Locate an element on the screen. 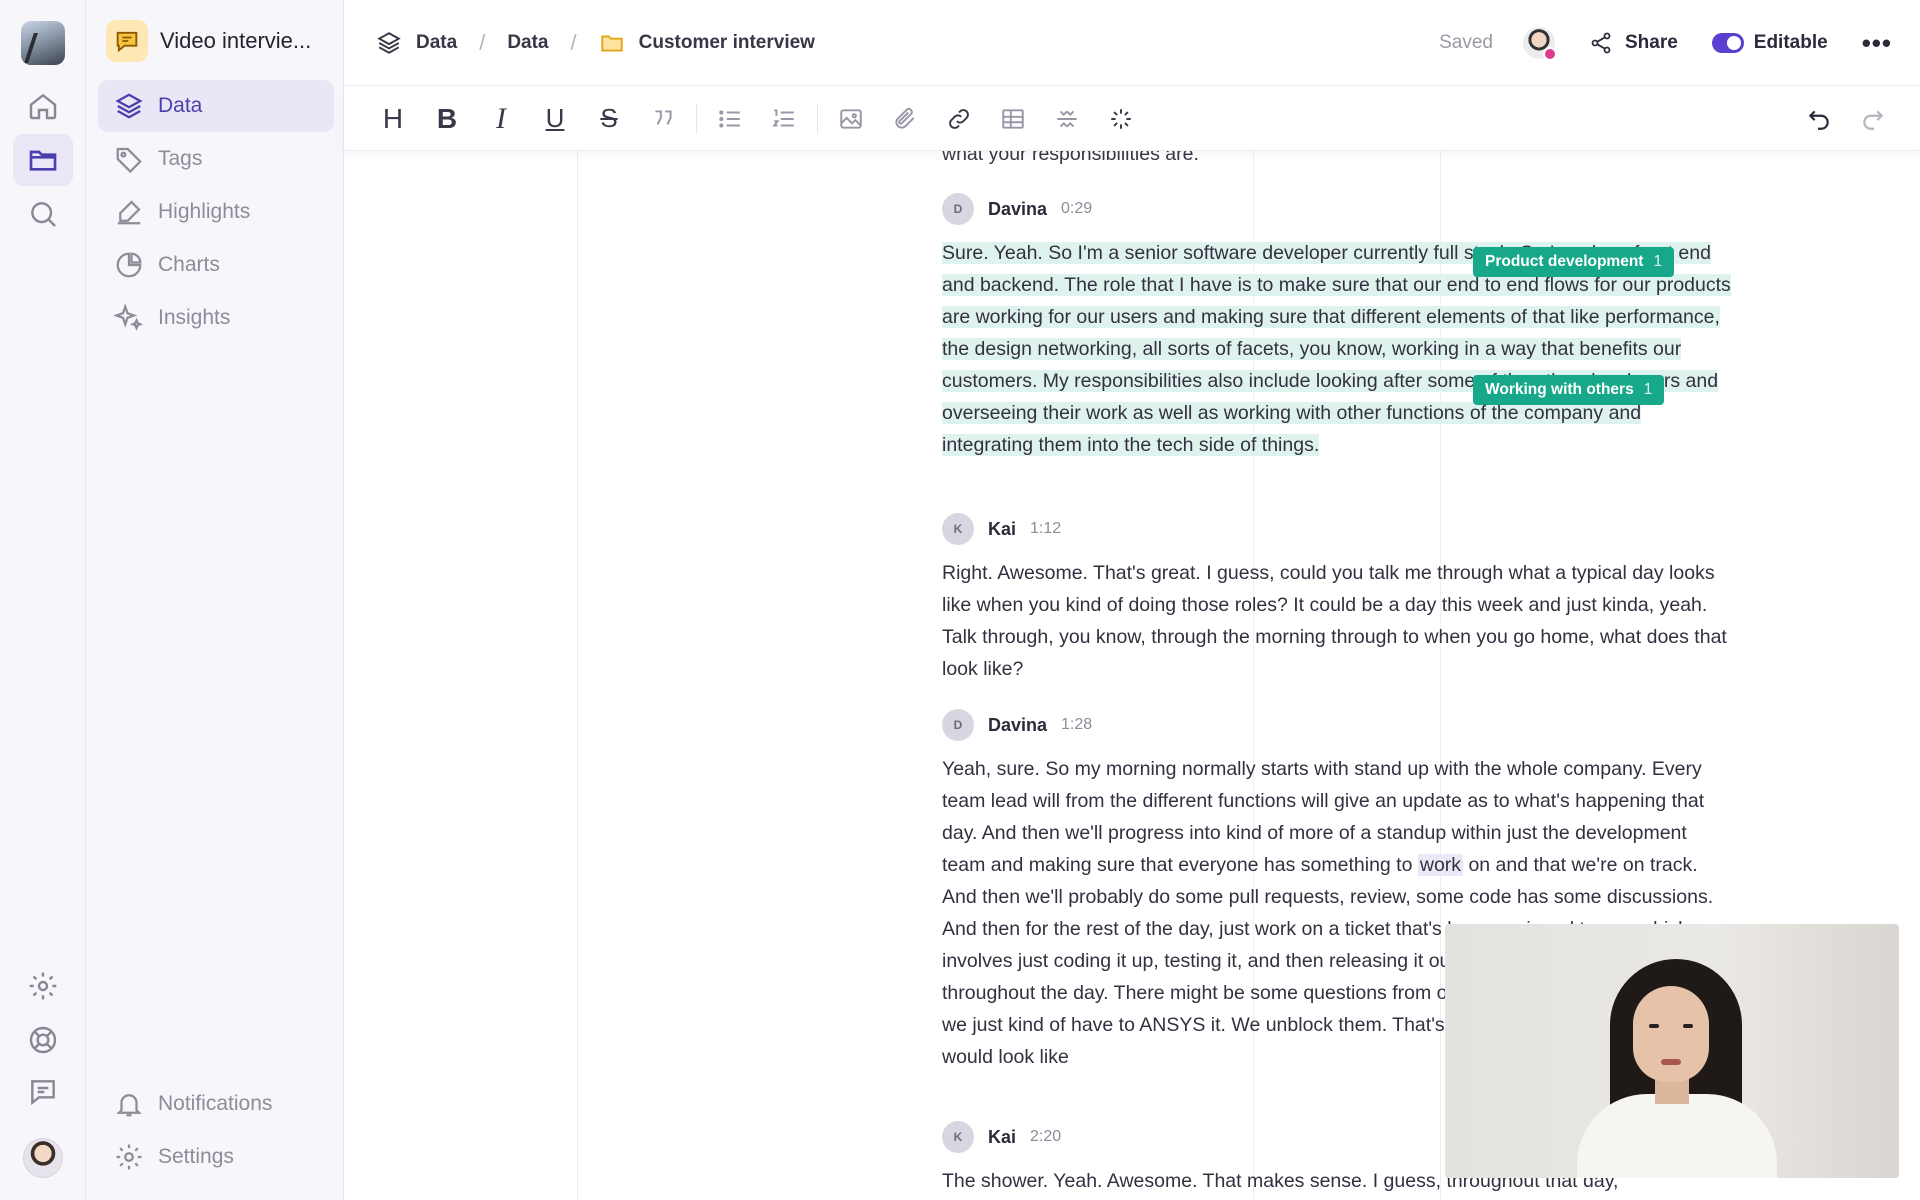 The height and width of the screenshot is (1200, 1920). collaborator-avatar is located at coordinates (1539, 44).